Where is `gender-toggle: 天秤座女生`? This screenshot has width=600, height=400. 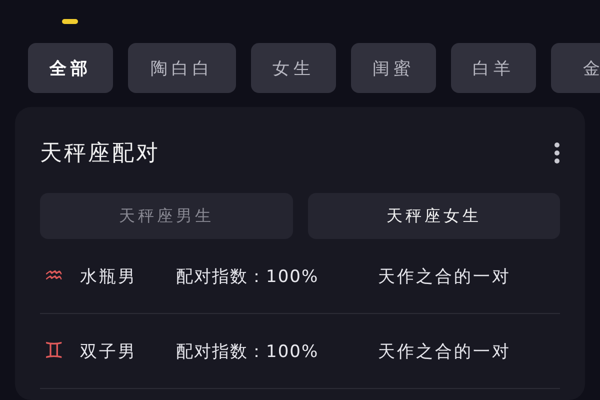 gender-toggle: 天秤座女生 is located at coordinates (434, 216).